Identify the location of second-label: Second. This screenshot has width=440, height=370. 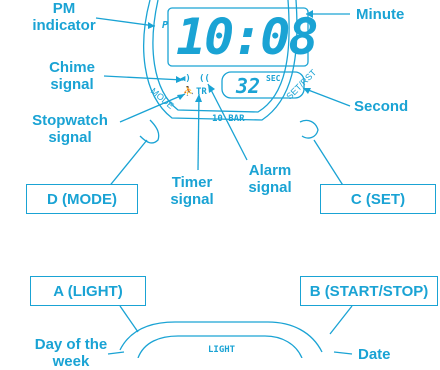
(381, 106).